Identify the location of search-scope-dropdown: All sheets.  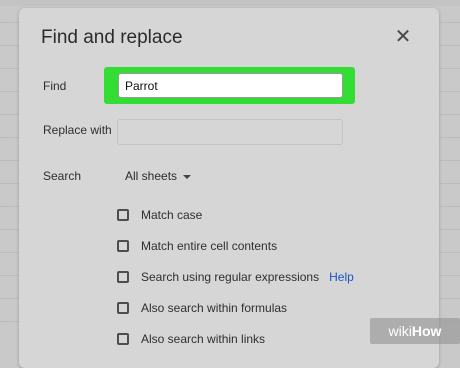
(156, 176).